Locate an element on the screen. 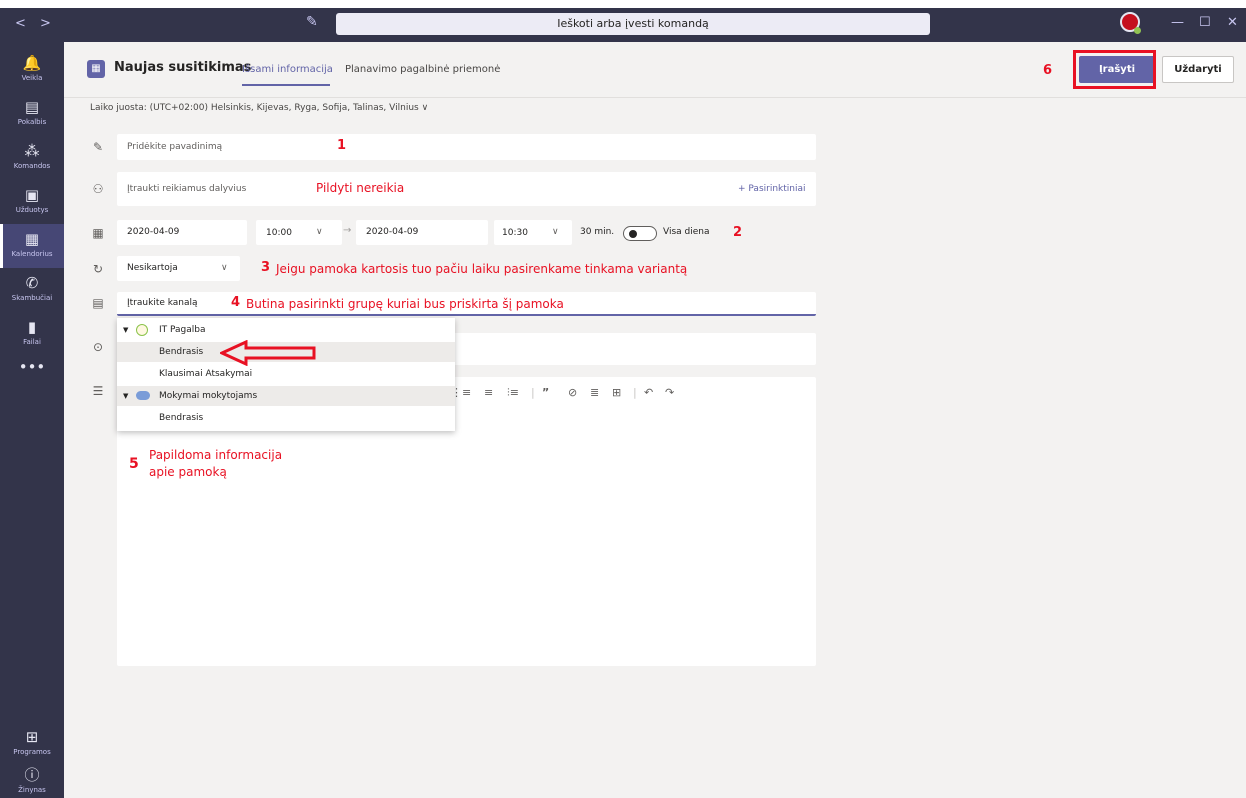  annotation-number-3: 3 is located at coordinates (266, 267).